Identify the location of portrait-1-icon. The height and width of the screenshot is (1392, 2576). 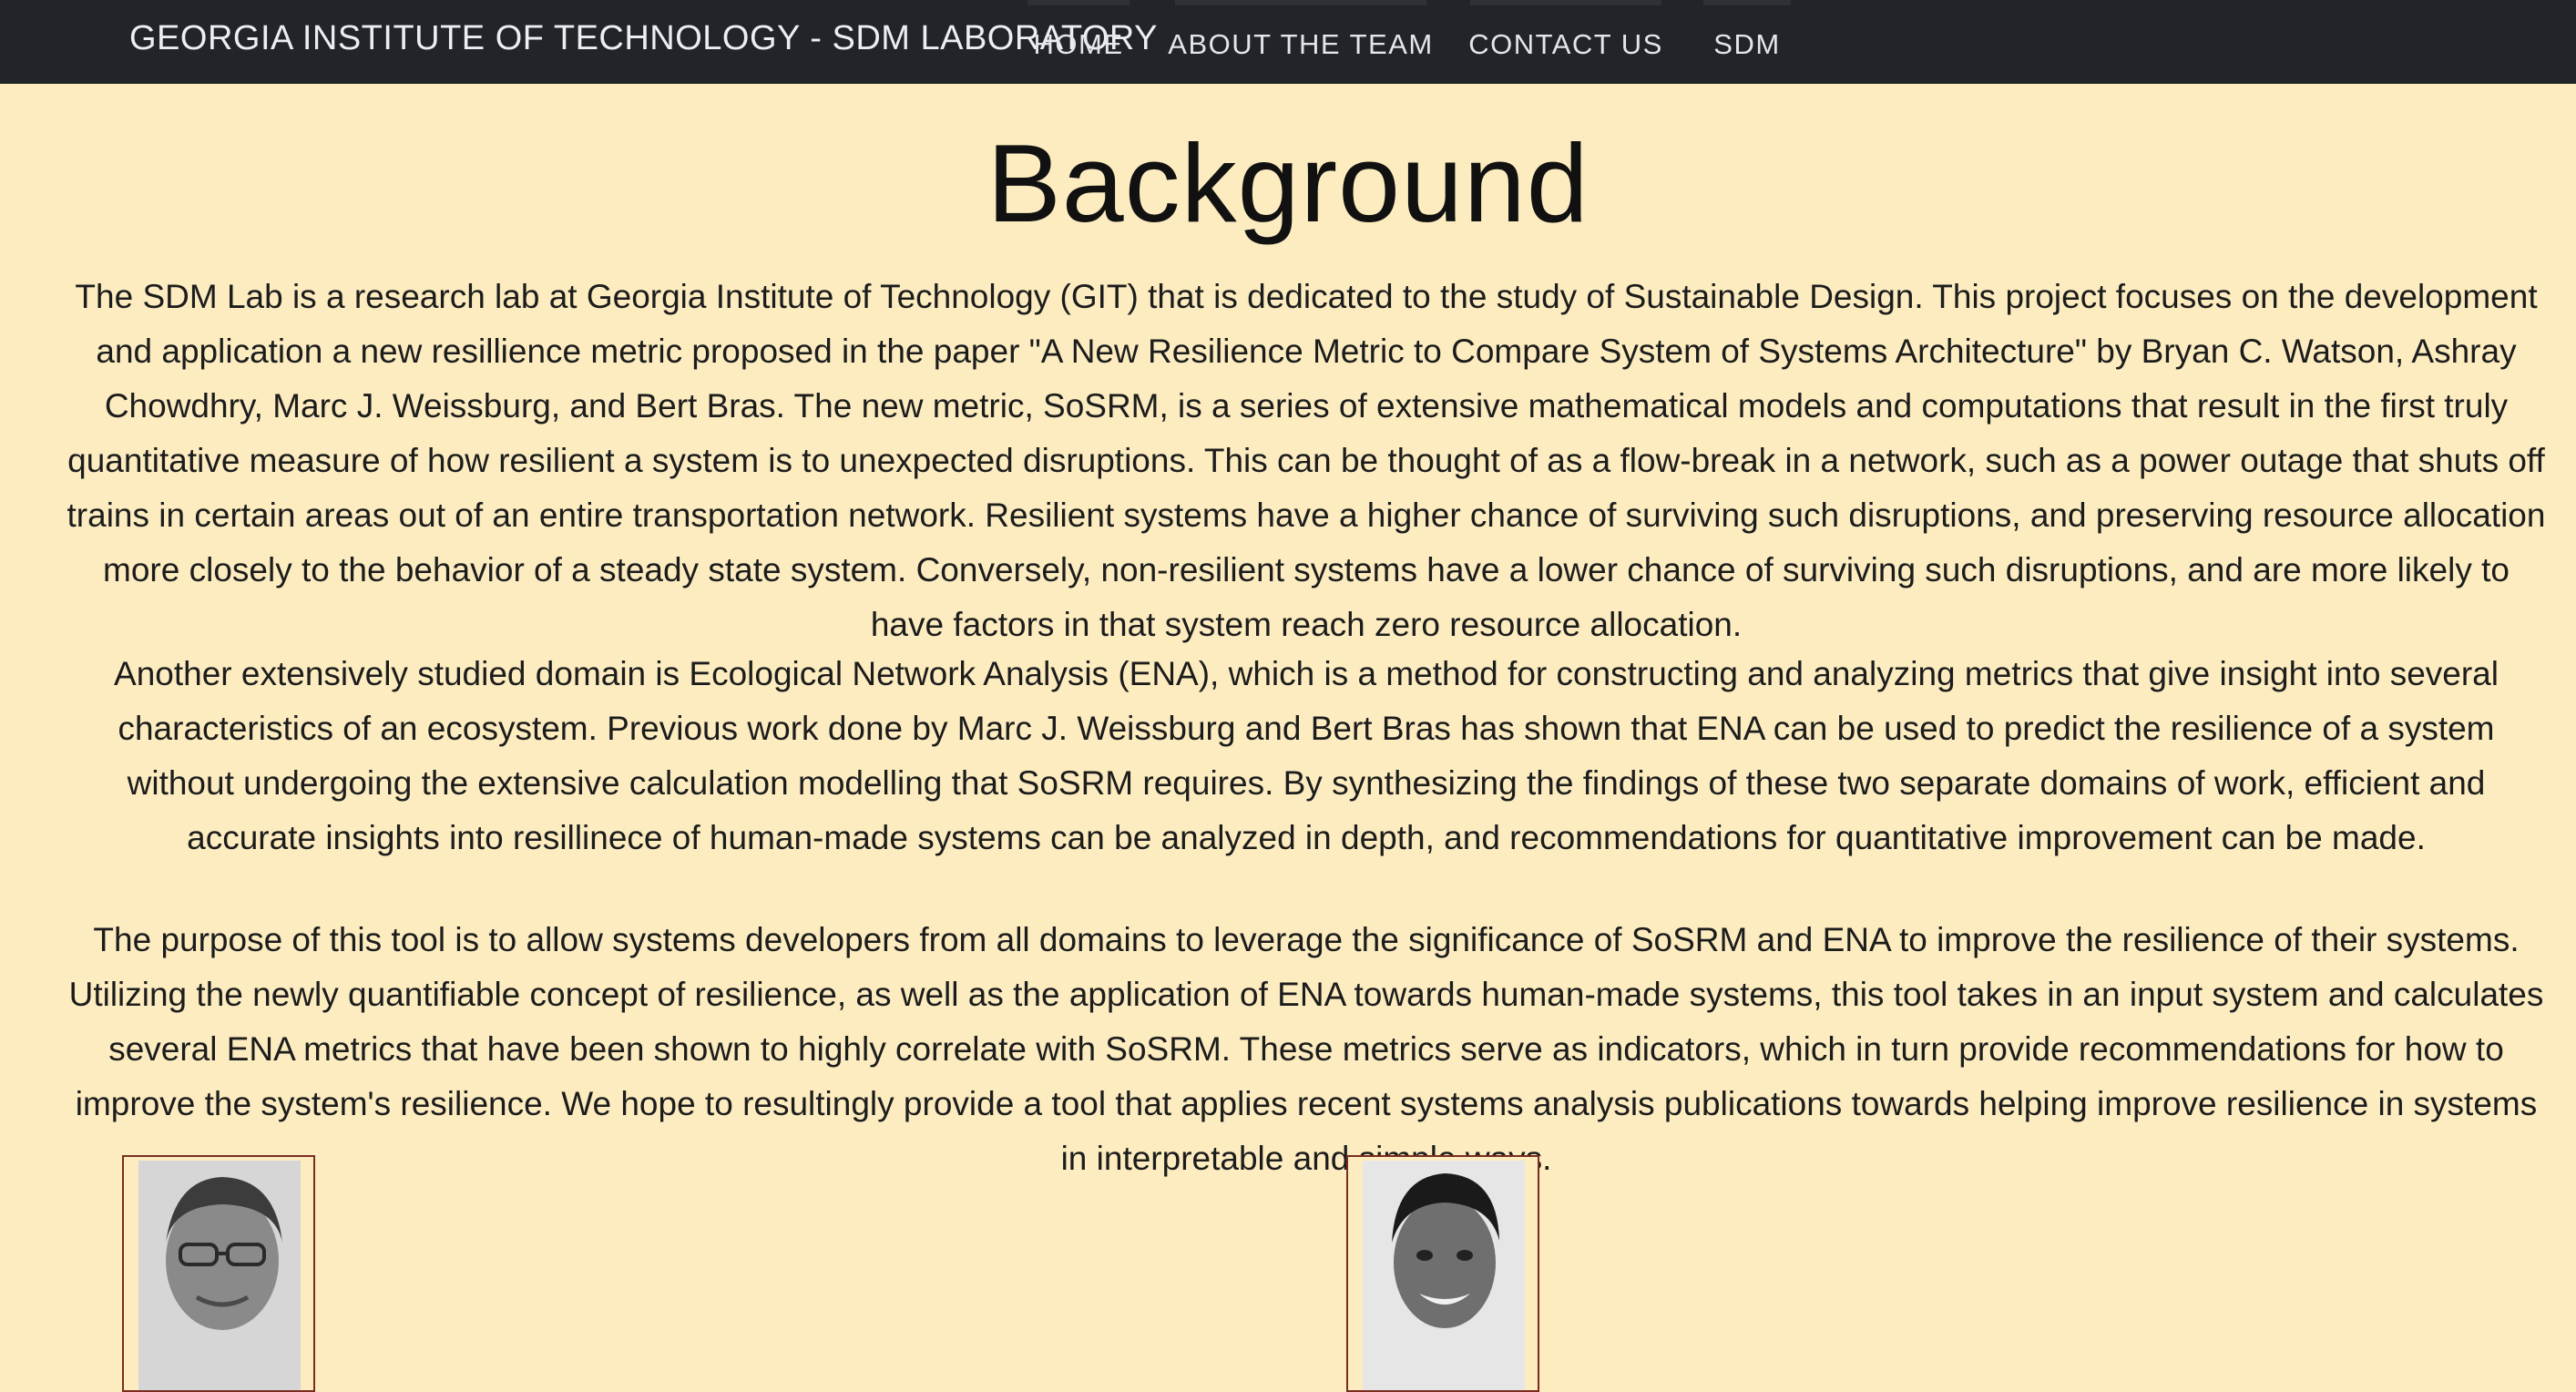
(220, 1275).